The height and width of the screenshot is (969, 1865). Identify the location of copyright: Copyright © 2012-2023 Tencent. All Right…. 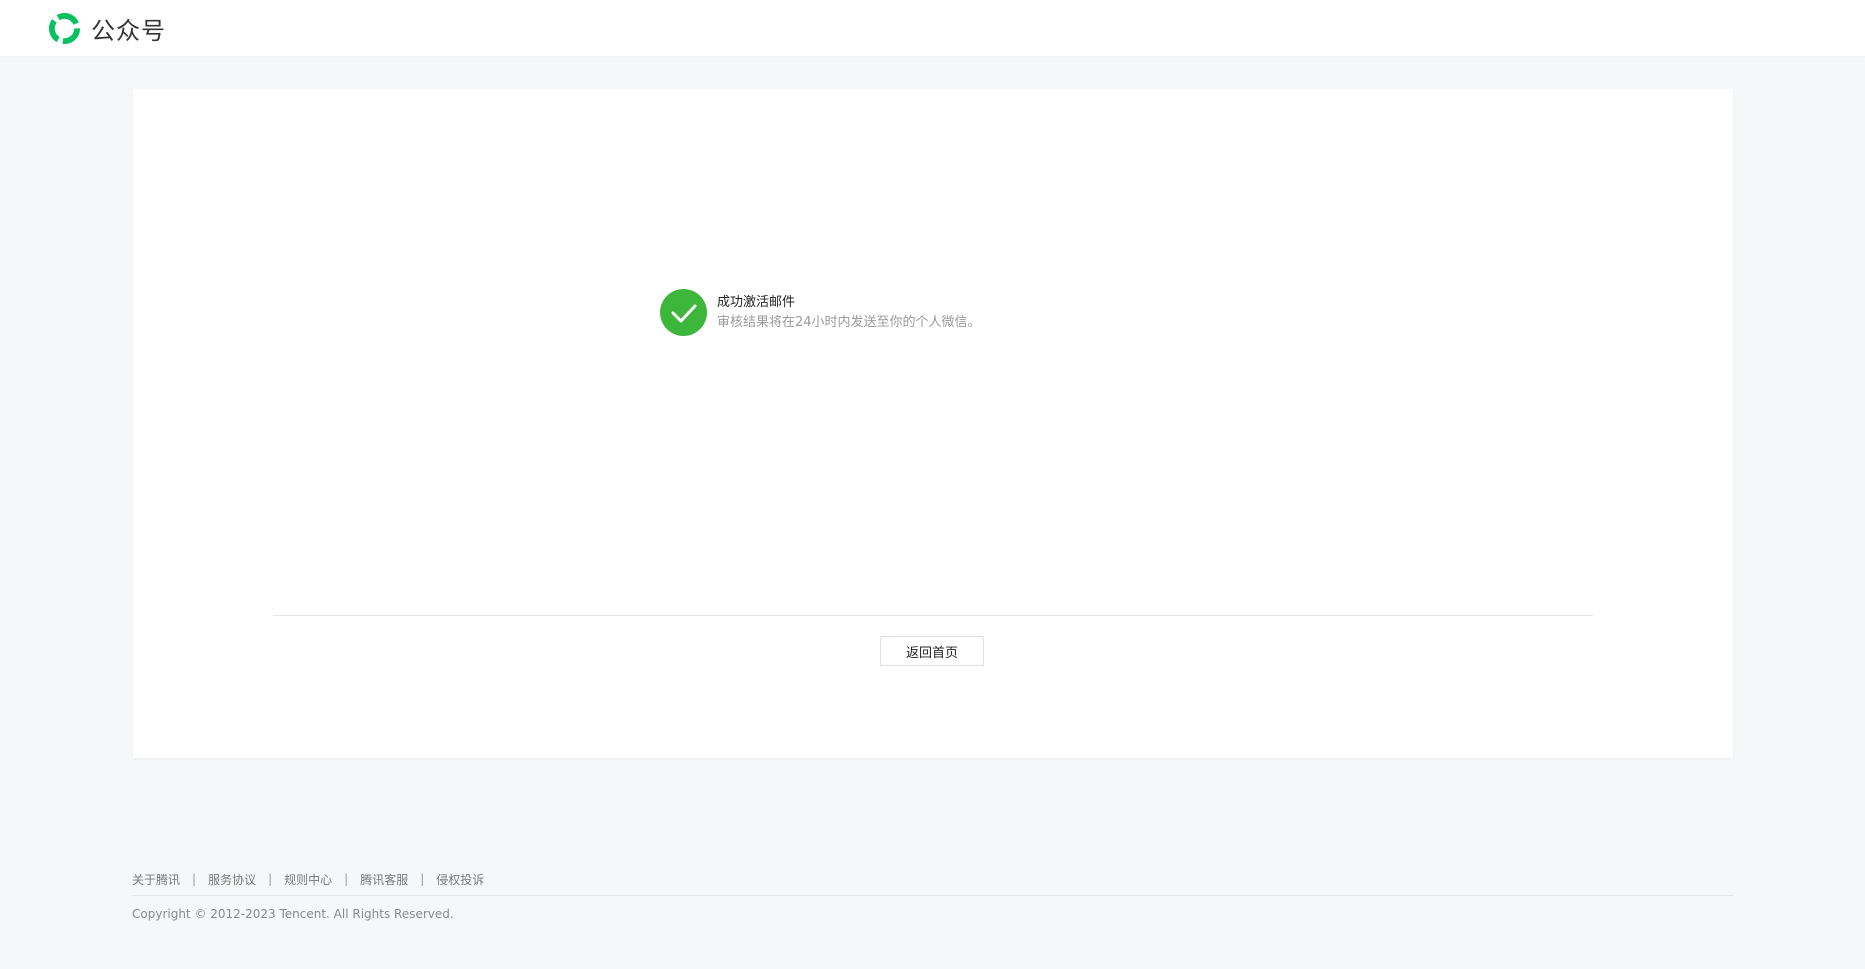
(293, 914).